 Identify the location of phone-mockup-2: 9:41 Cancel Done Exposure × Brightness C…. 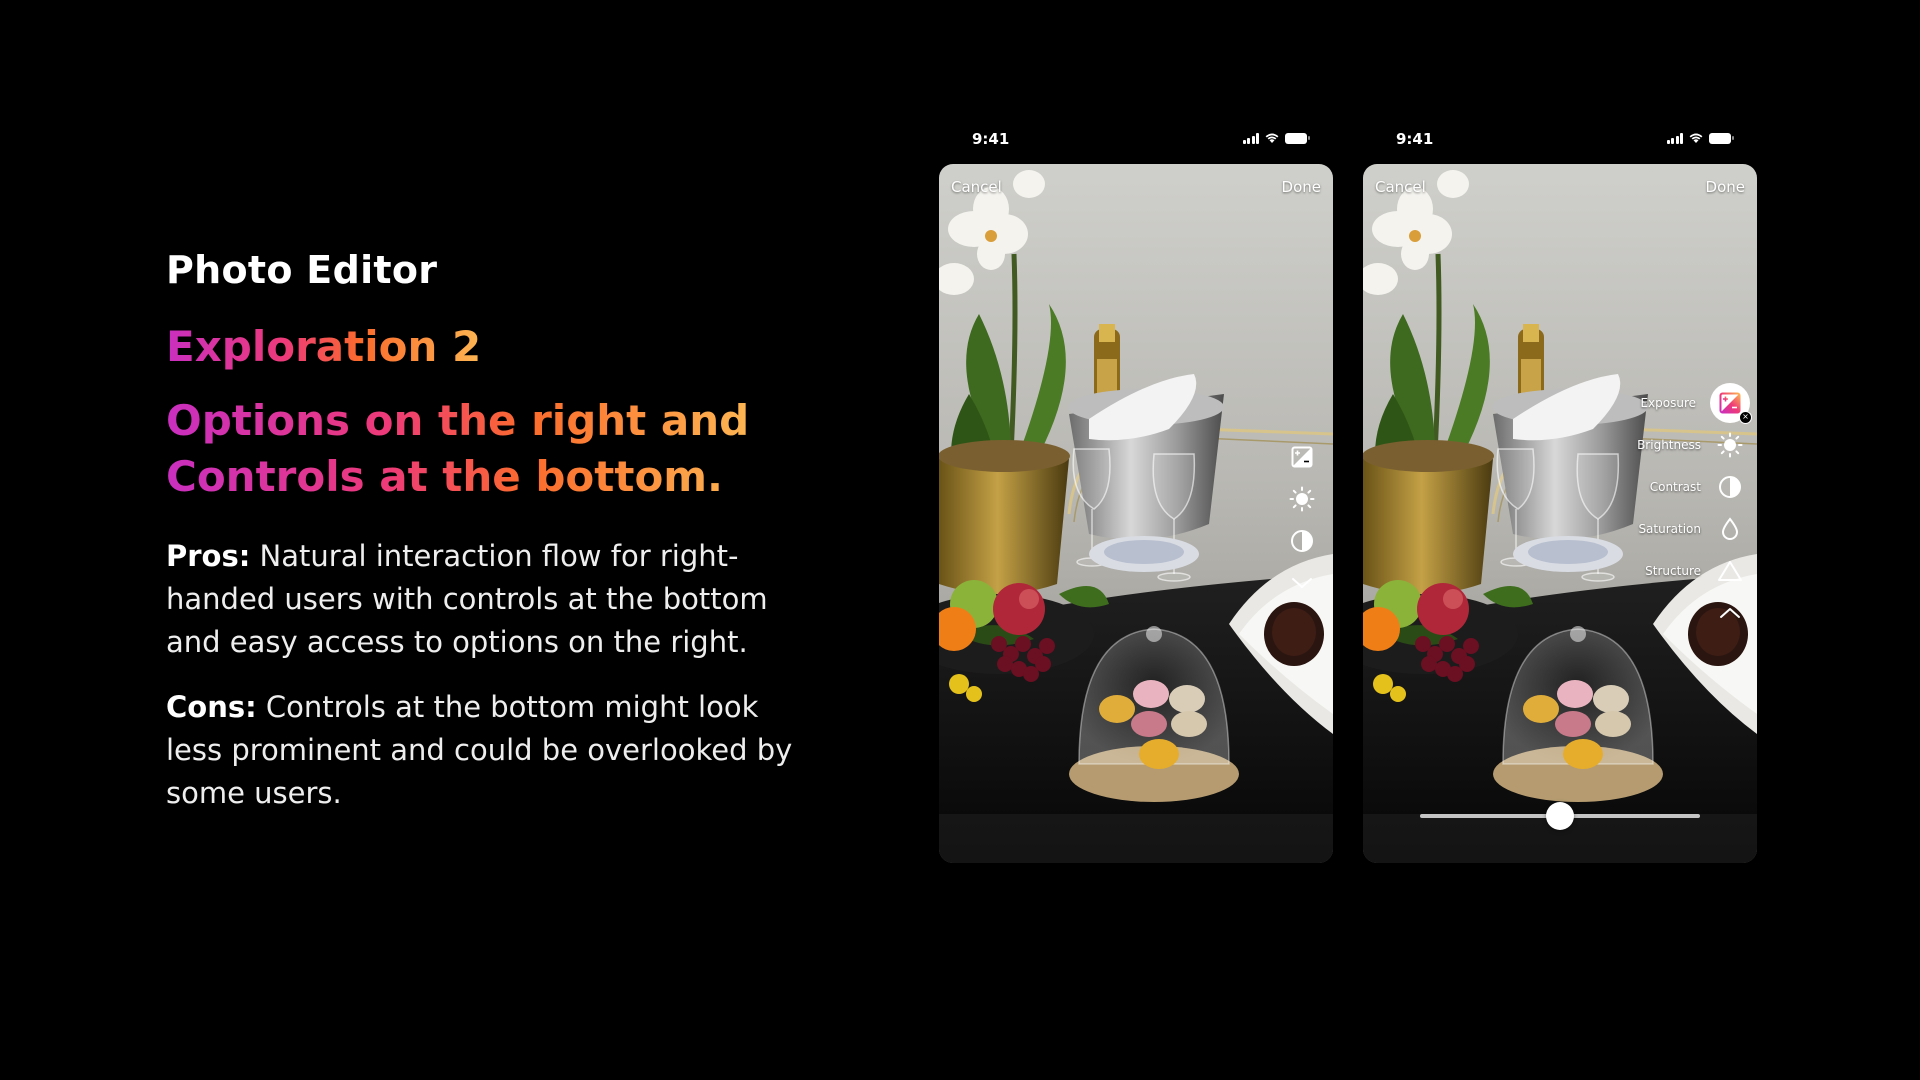
(1560, 142).